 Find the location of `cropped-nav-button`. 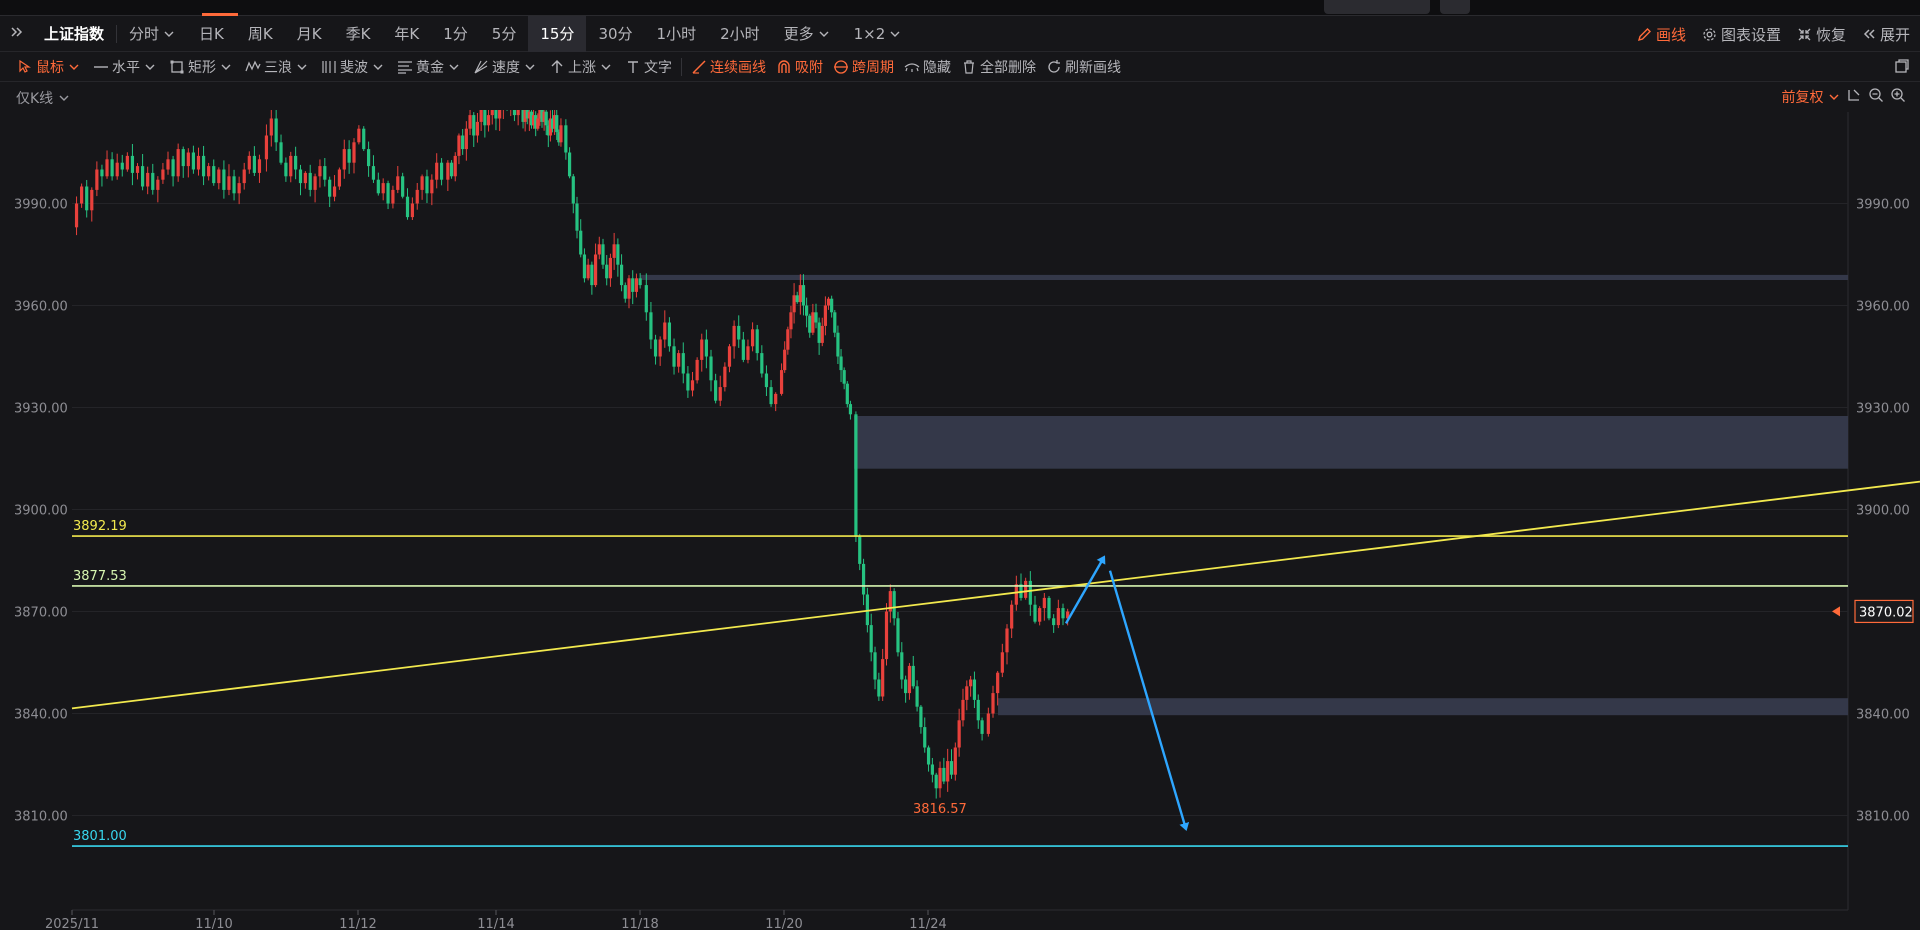

cropped-nav-button is located at coordinates (1455, 7).